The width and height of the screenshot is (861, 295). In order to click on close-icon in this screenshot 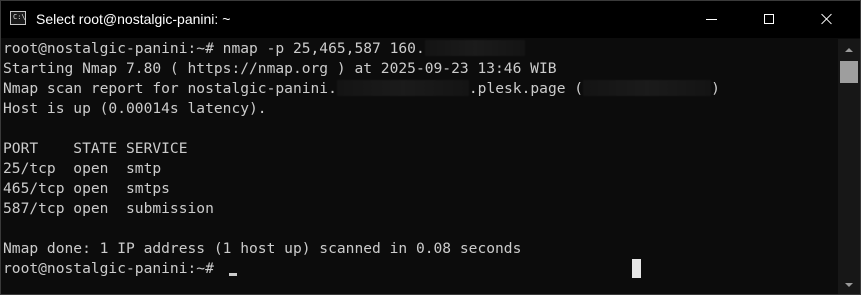, I will do `click(827, 19)`.